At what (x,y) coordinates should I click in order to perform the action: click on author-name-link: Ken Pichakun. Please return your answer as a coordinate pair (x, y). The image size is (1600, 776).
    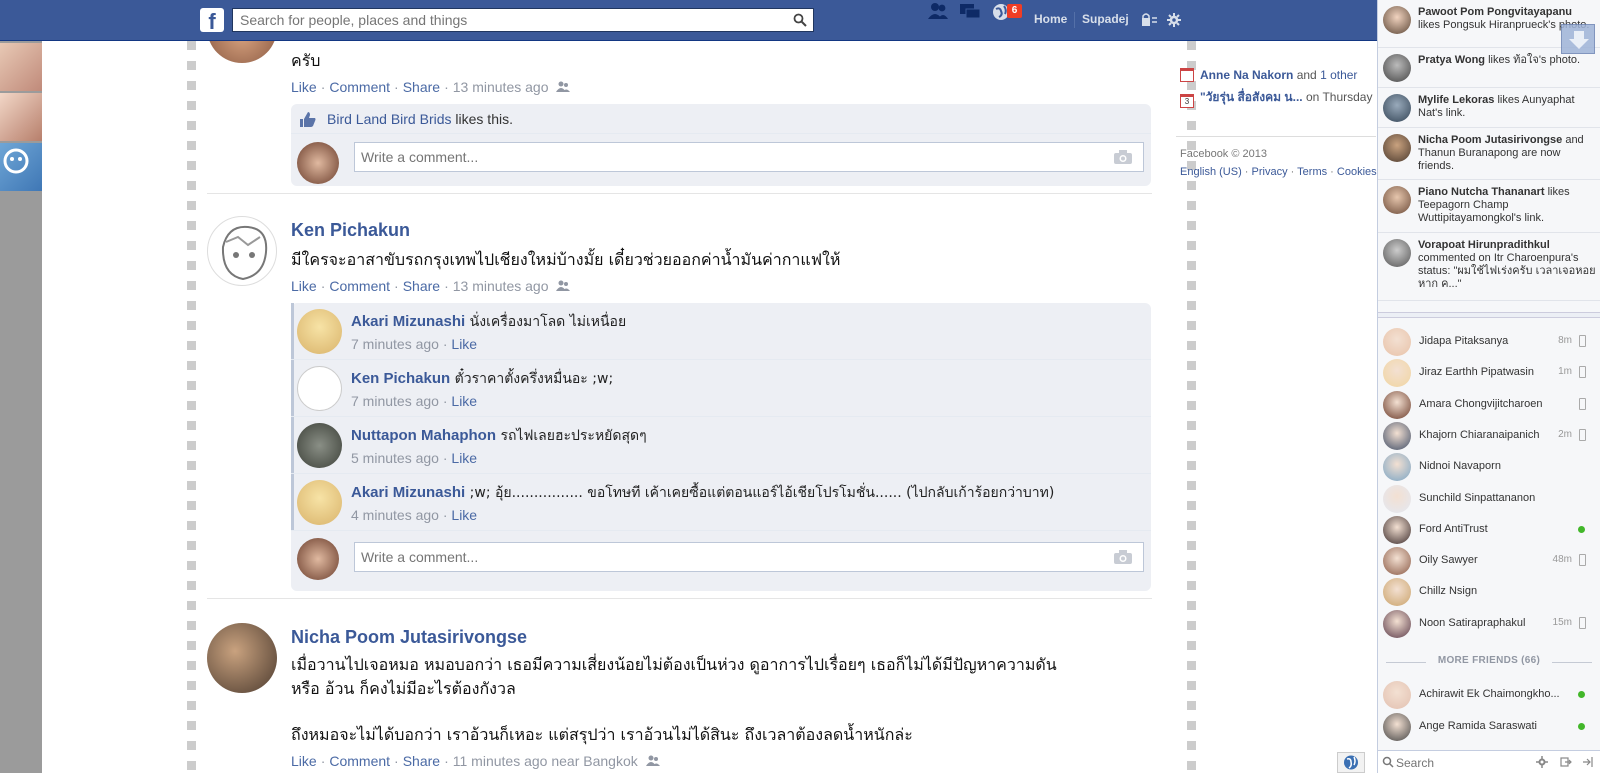
    Looking at the image, I should click on (350, 230).